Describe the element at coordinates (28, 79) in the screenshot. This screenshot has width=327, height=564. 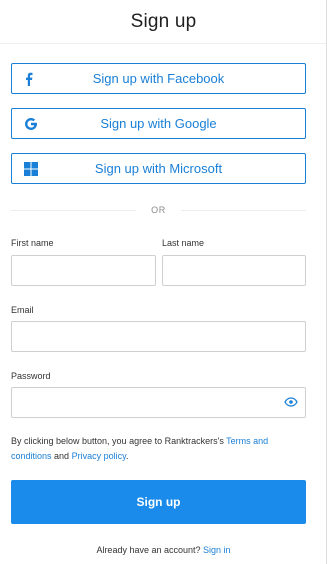
I see `facebook-icon` at that location.